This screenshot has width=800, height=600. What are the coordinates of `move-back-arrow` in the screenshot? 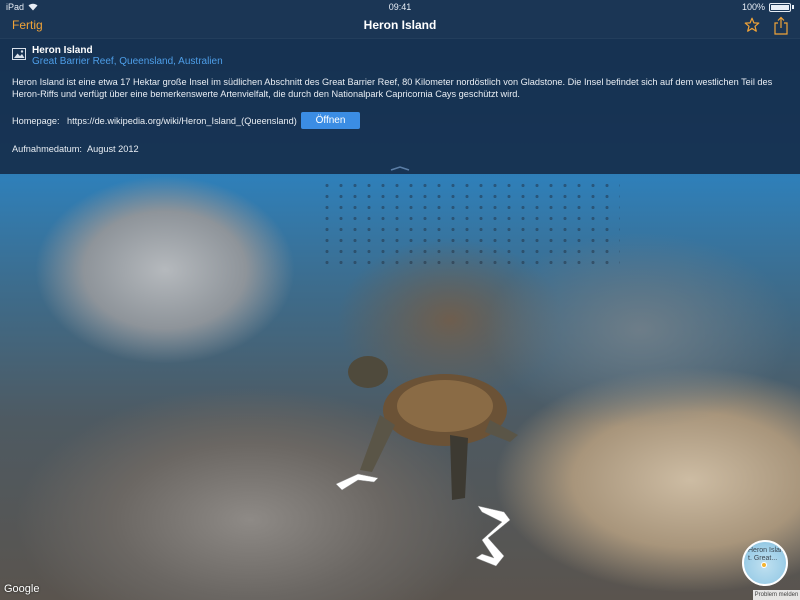 It's located at (494, 534).